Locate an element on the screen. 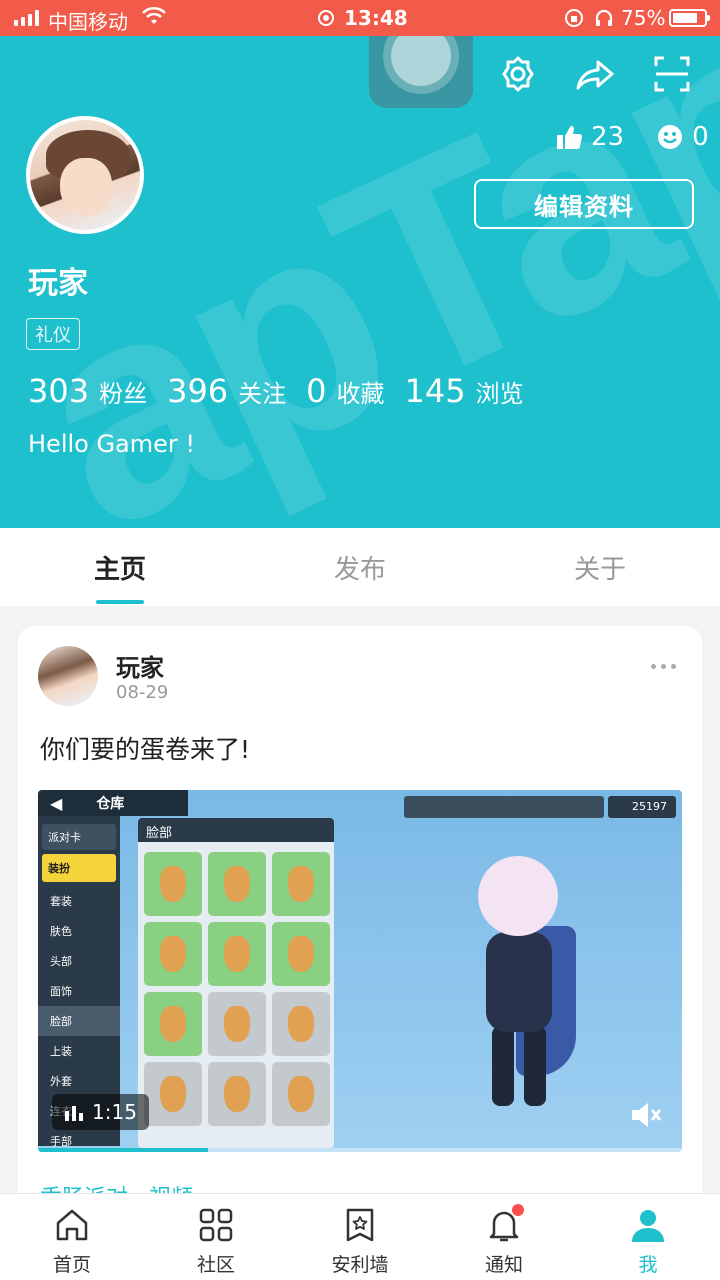 The image size is (720, 1280). bottom-nav: 首页 社区 安利墙 通知 我 is located at coordinates (360, 1237).